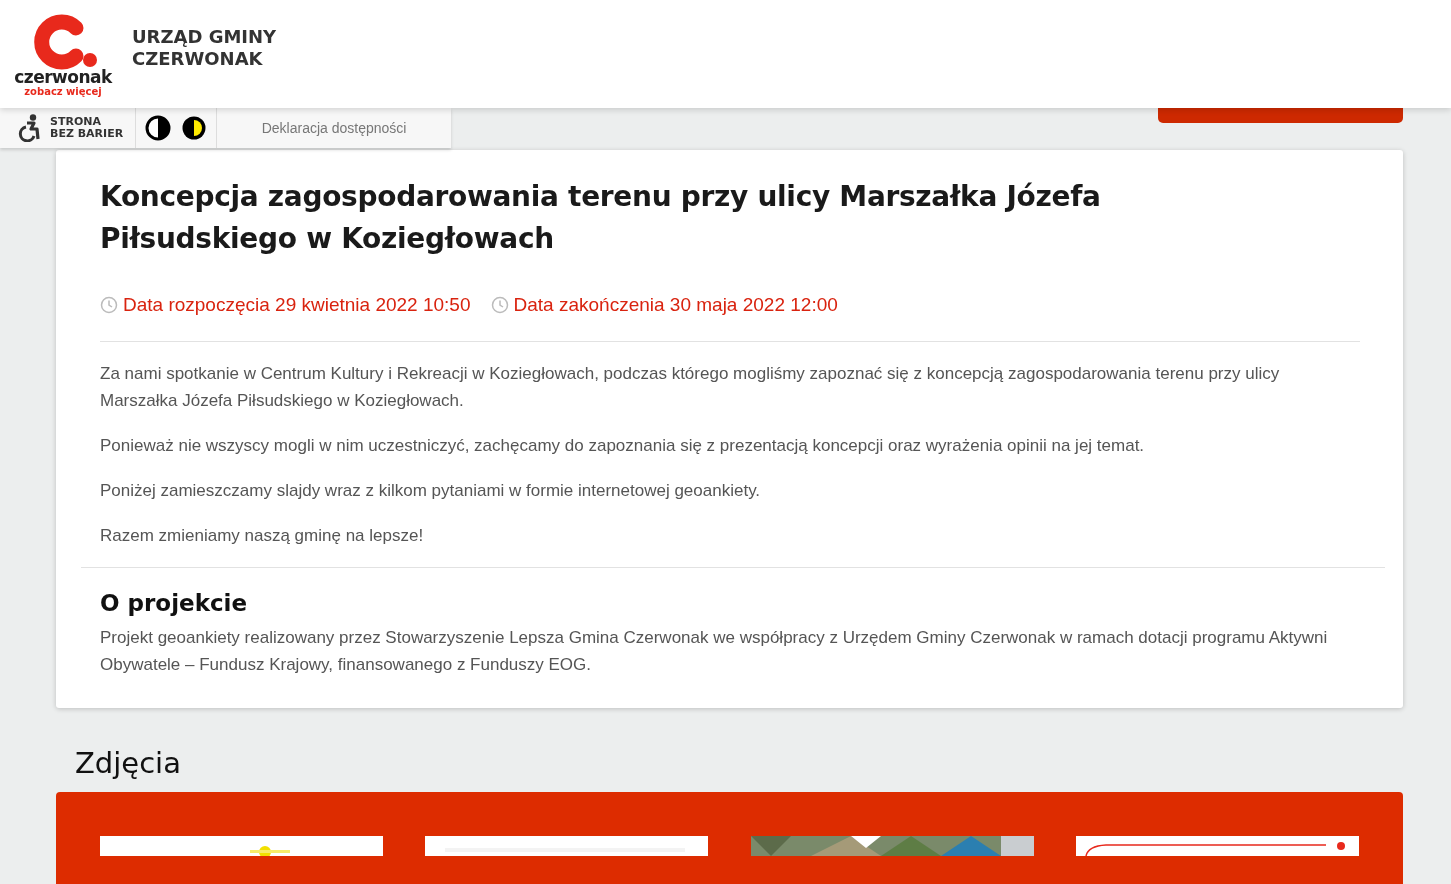 The image size is (1451, 884). I want to click on contrast-icon, so click(158, 128).